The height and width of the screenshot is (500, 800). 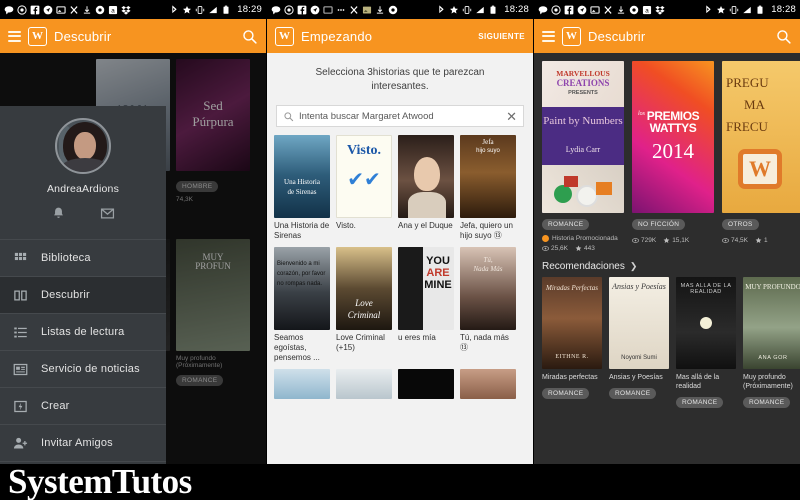 I want to click on reads-stat: 729K, so click(x=644, y=240).